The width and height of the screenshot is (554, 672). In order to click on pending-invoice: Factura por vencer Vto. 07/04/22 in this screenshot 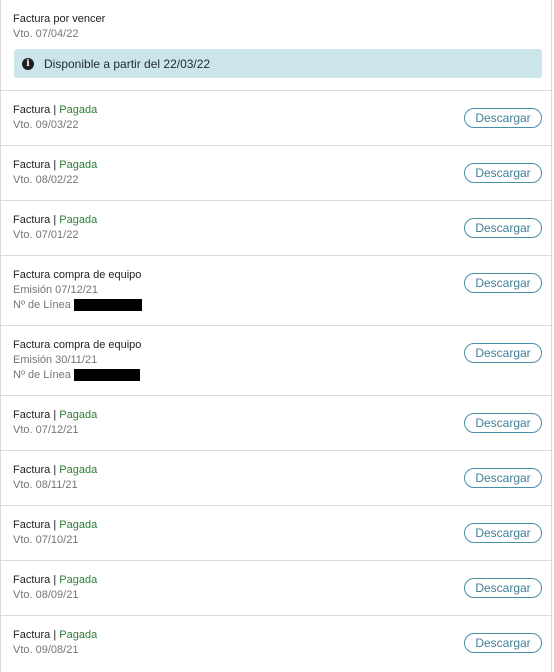, I will do `click(59, 26)`.